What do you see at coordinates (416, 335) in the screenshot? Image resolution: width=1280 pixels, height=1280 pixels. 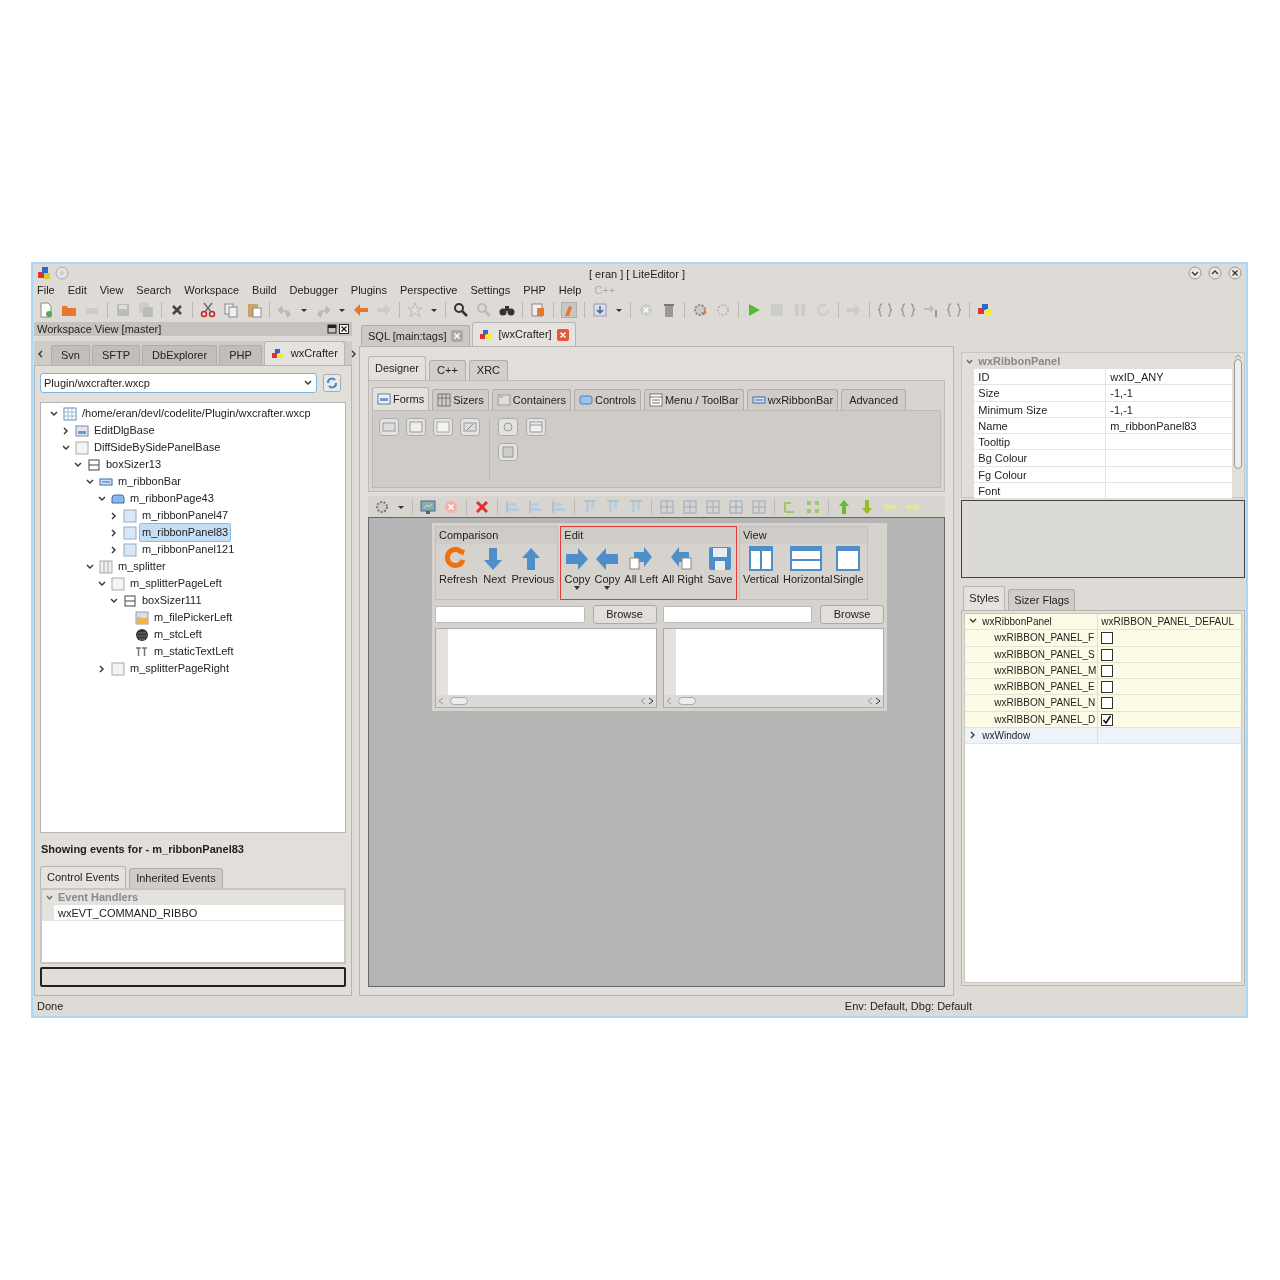 I see `editor-tab: SQL [main:tags]` at bounding box center [416, 335].